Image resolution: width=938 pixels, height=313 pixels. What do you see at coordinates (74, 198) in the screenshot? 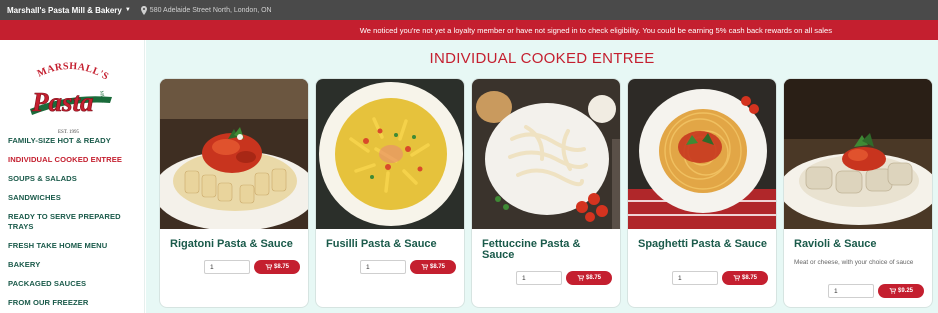
I see `sidebar-item-sandwiches: SANDWICHES` at bounding box center [74, 198].